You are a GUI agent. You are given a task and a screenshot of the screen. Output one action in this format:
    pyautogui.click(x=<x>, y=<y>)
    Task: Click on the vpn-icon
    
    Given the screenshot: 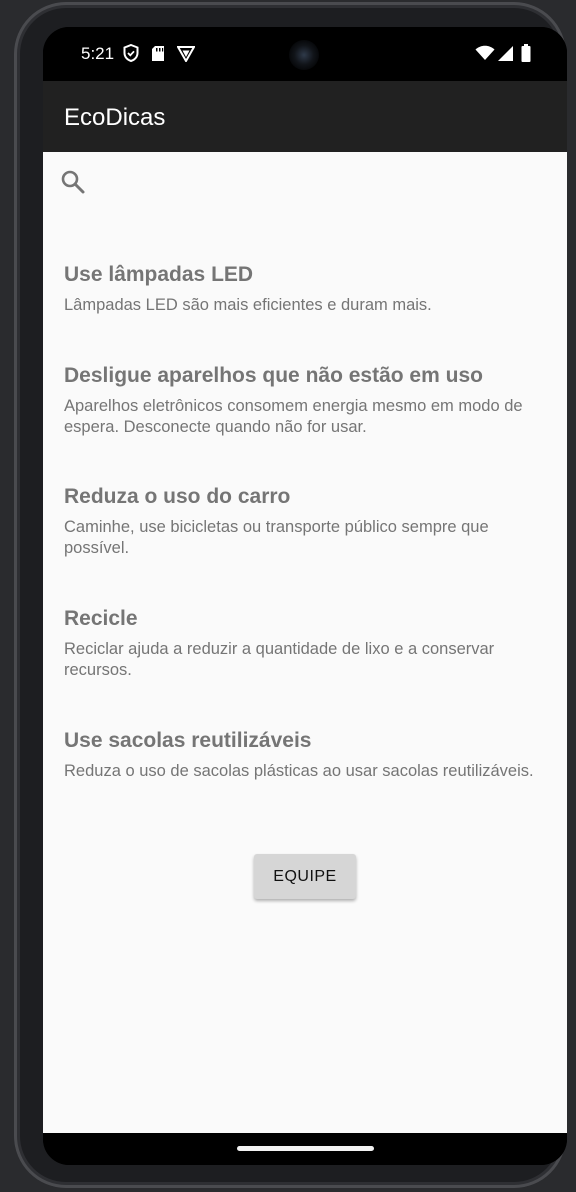 What is the action you would take?
    pyautogui.click(x=186, y=53)
    